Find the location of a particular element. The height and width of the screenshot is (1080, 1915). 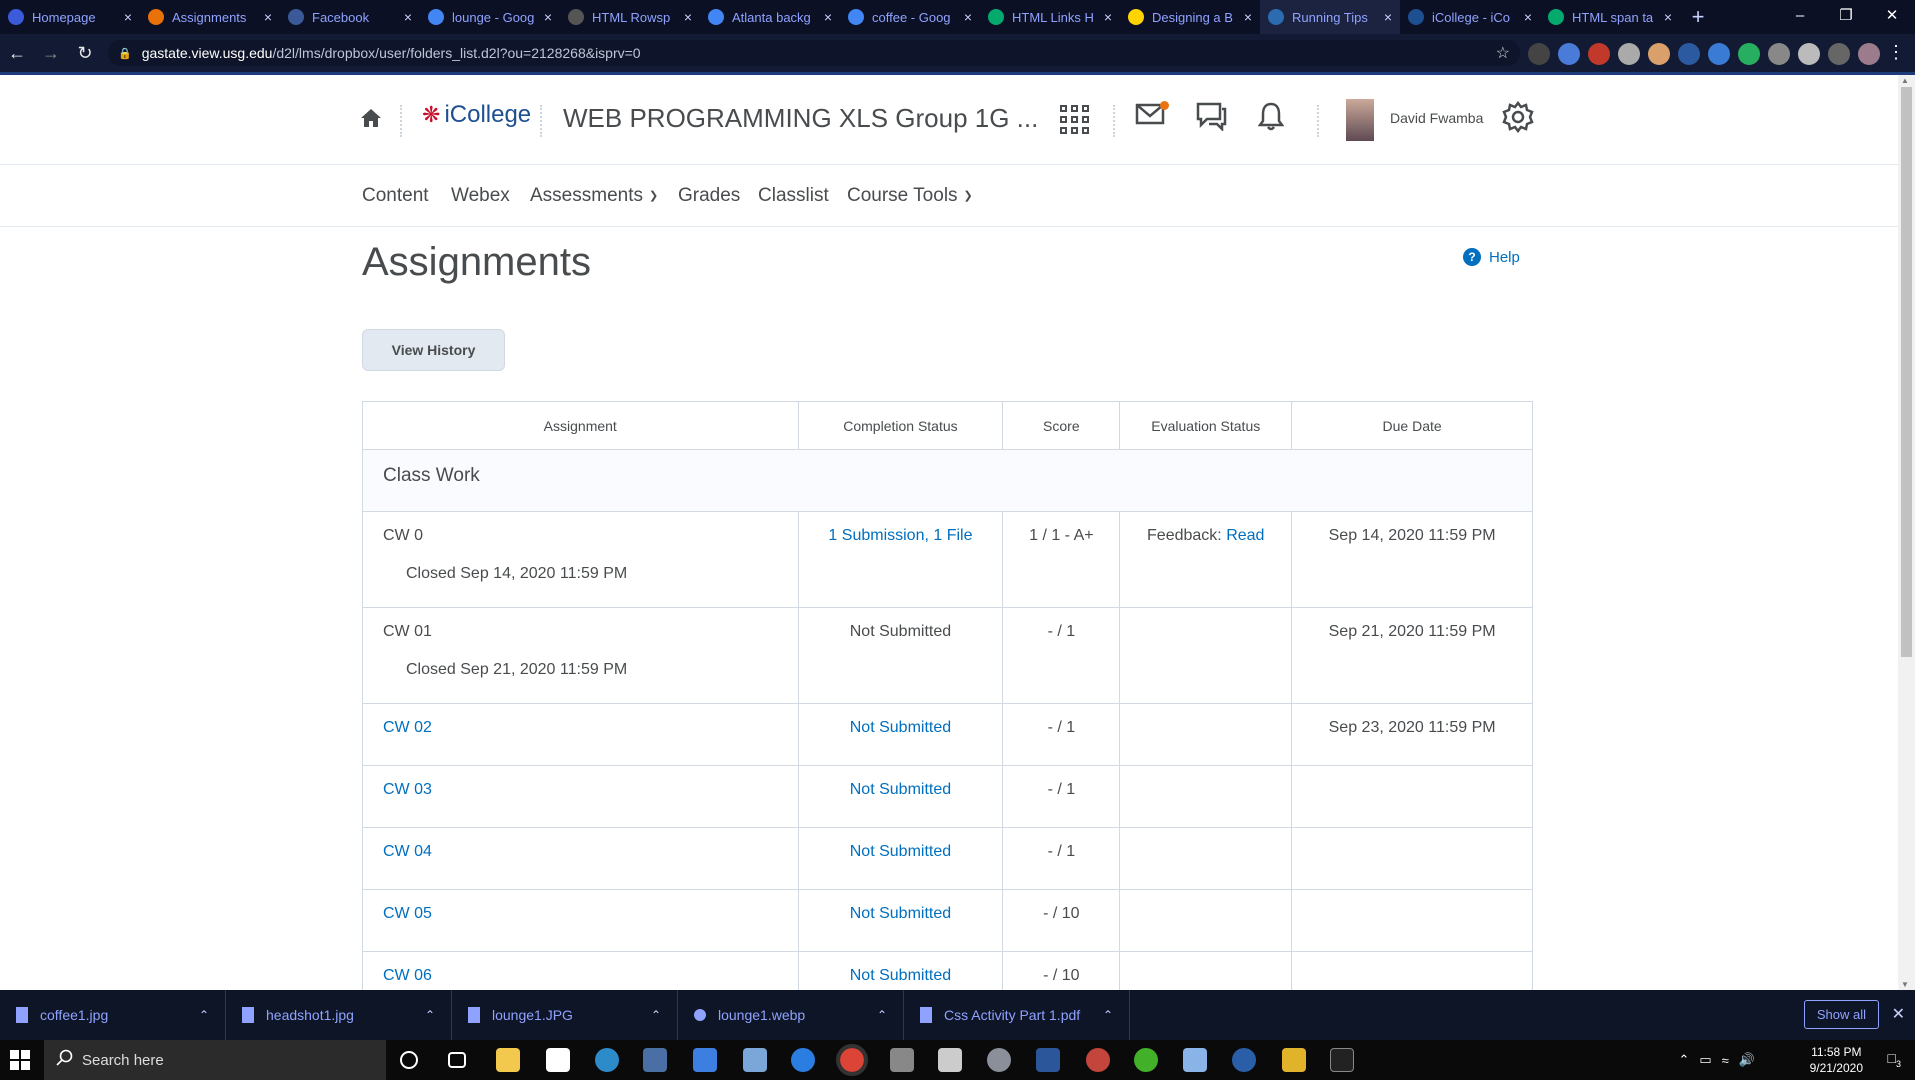

home-icon is located at coordinates (371, 120).